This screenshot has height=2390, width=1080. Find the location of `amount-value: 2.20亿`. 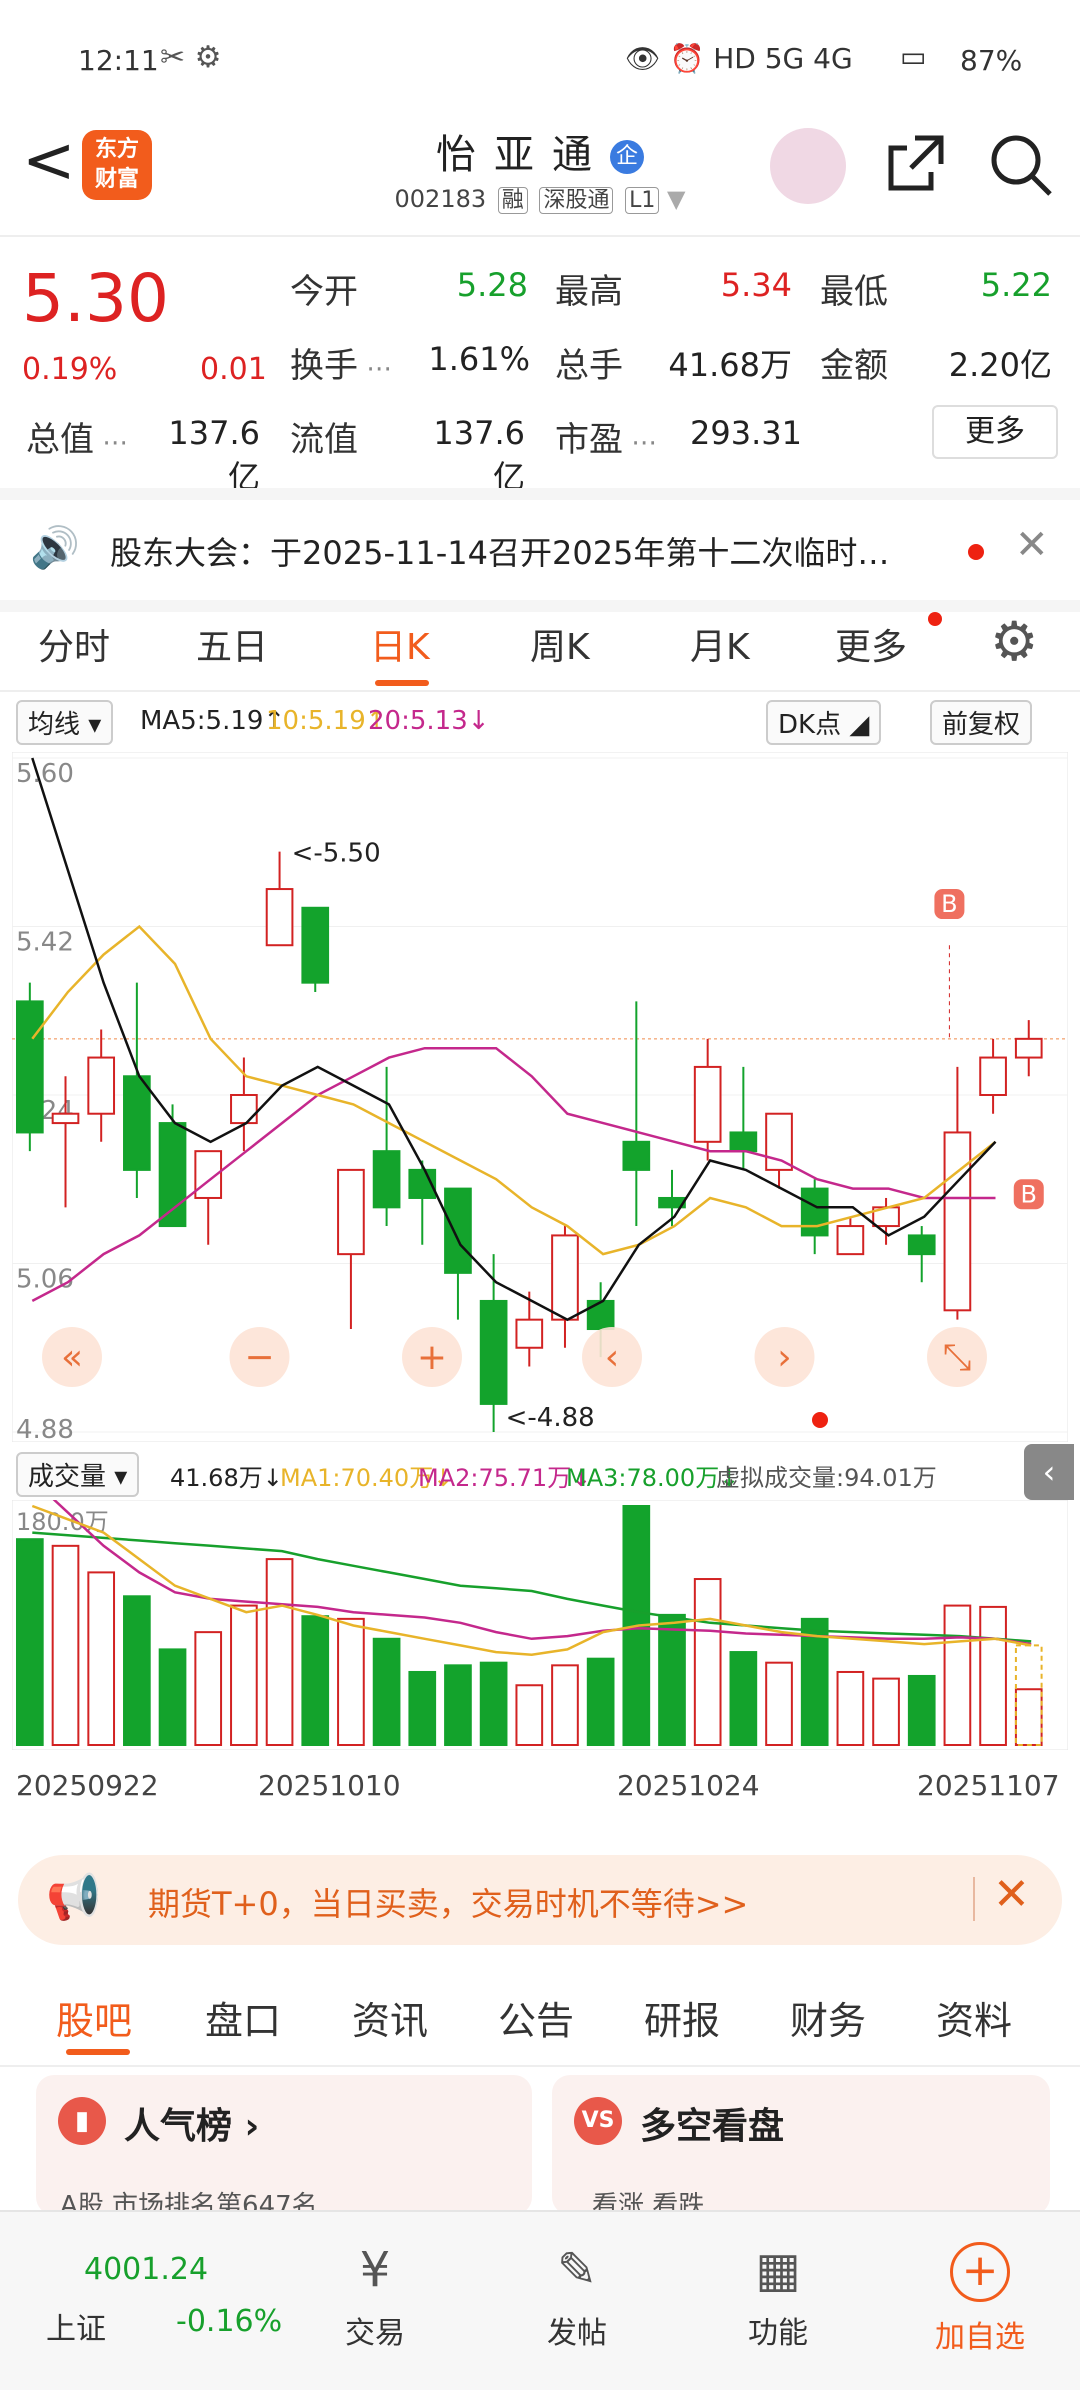

amount-value: 2.20亿 is located at coordinates (1000, 365).